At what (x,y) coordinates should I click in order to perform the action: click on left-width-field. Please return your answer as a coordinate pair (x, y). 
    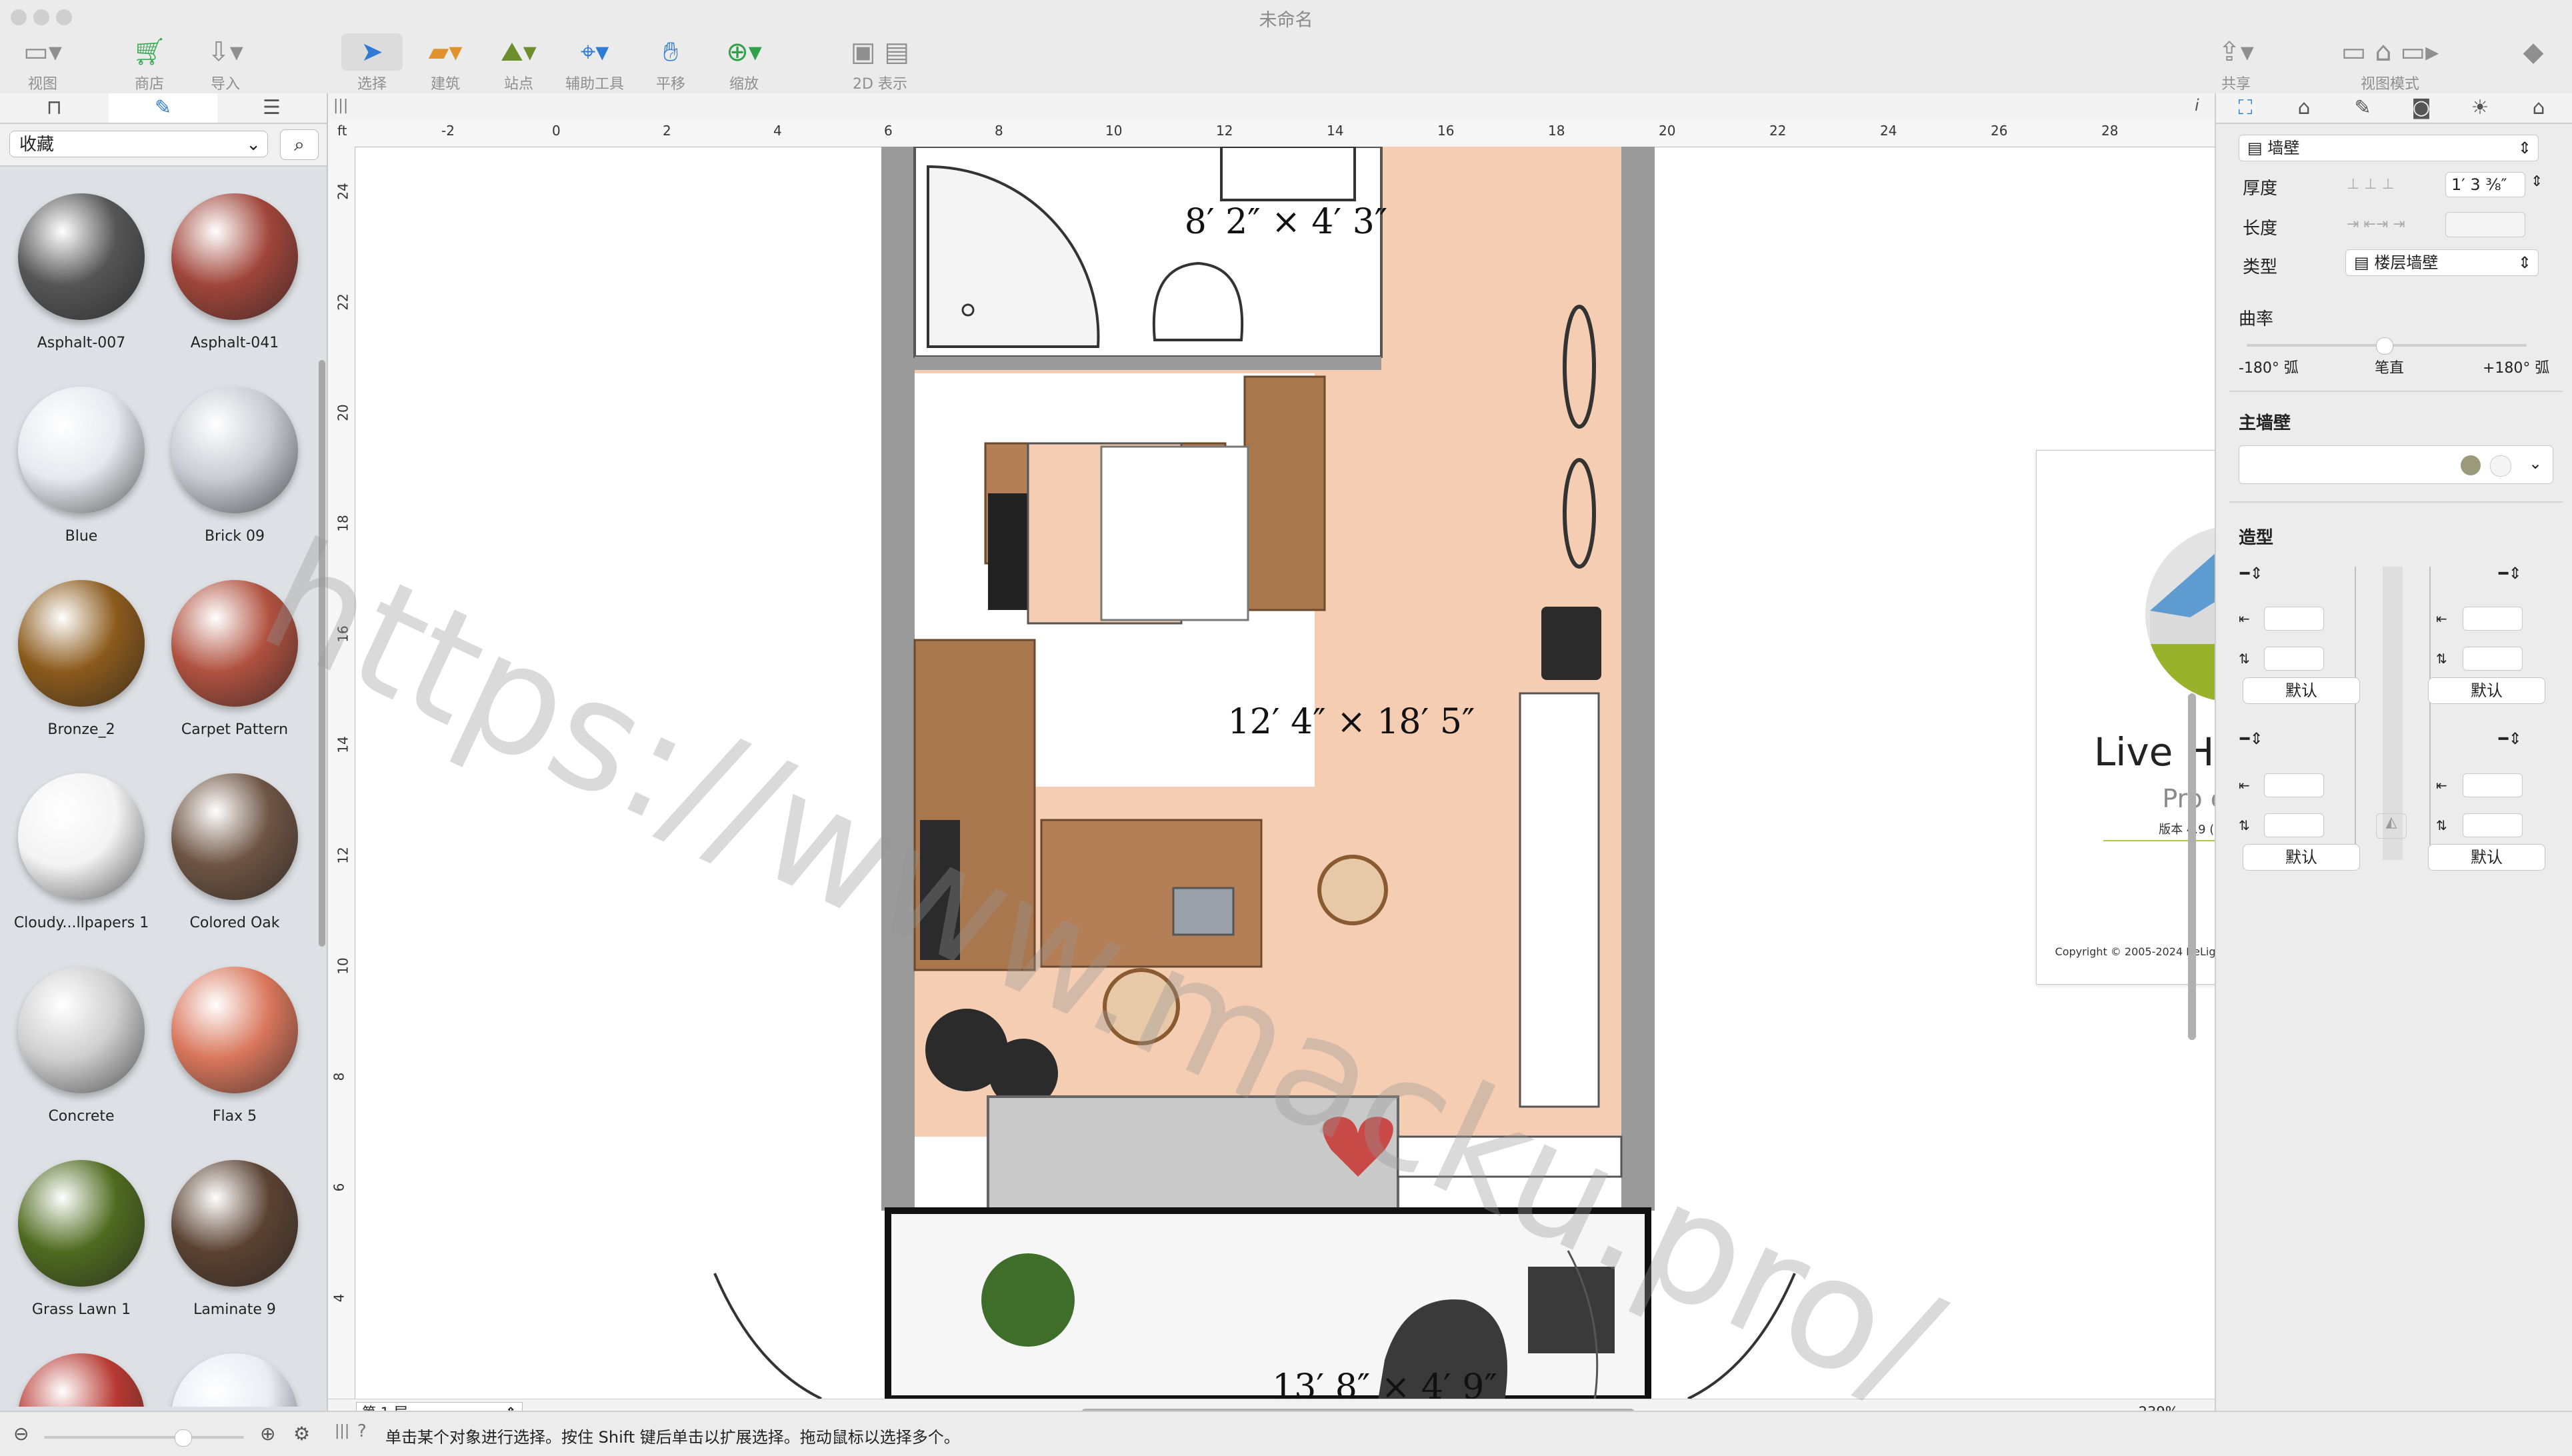
    Looking at the image, I should click on (2294, 619).